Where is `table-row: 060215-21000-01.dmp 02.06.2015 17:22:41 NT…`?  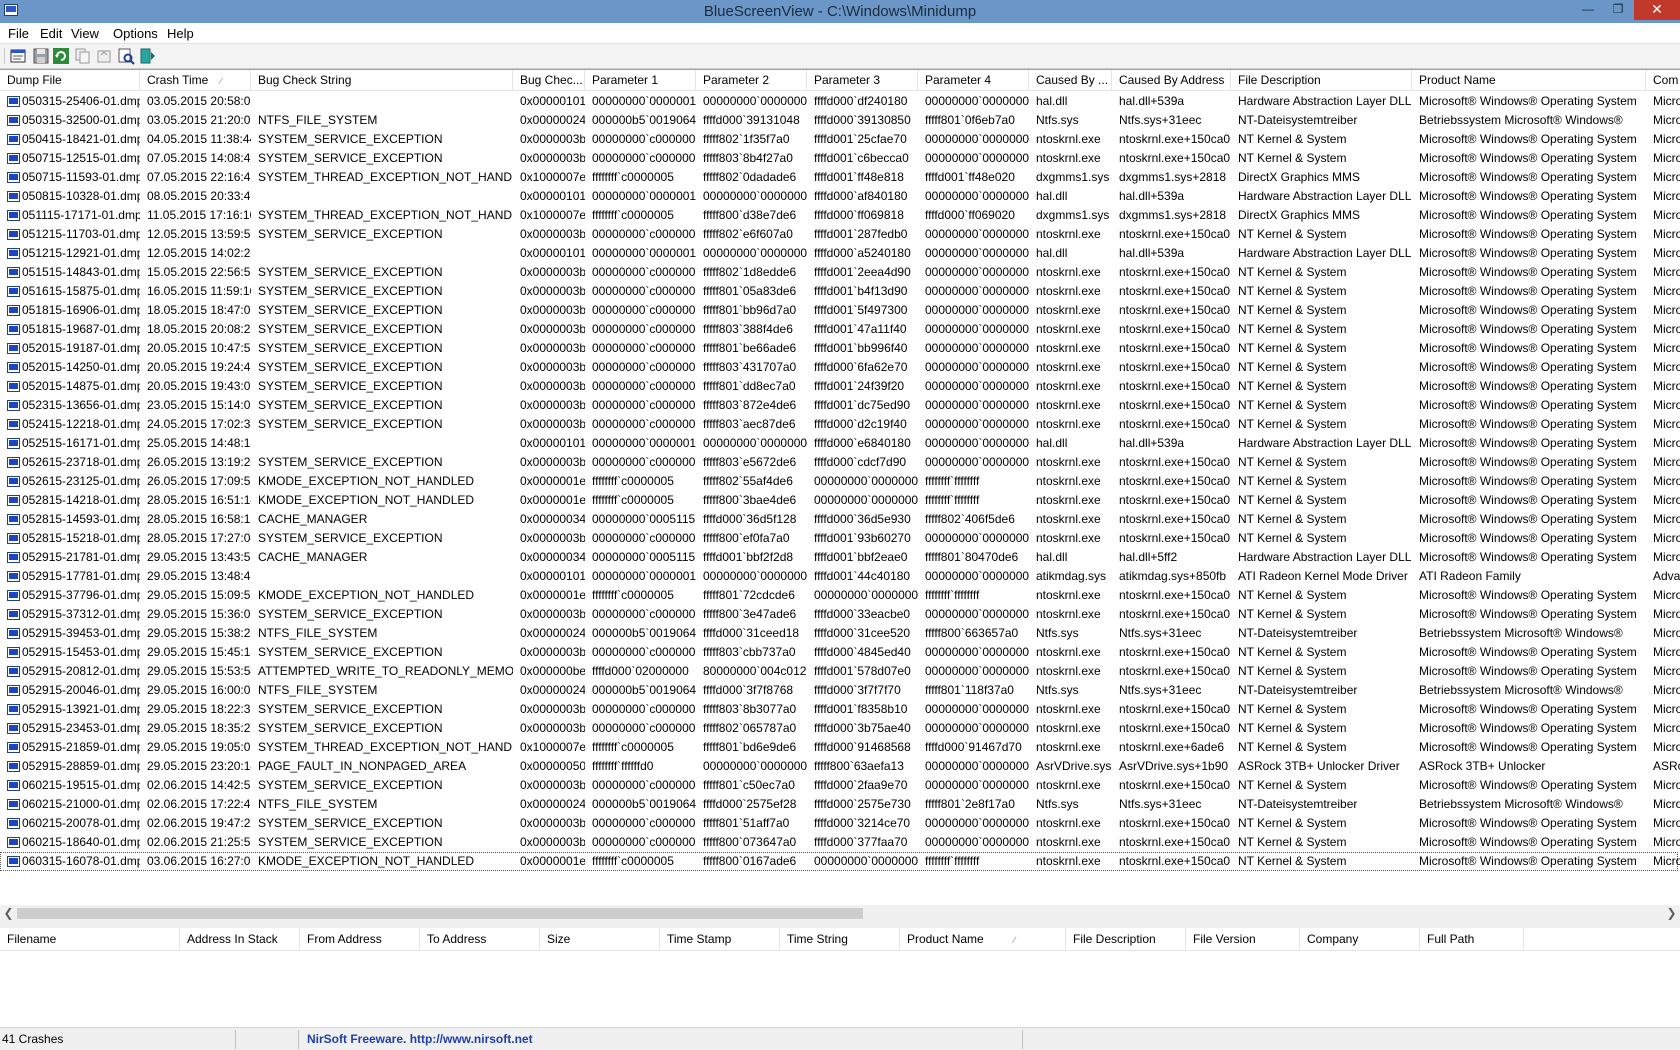
table-row: 060215-21000-01.dmp 02.06.2015 17:22:41 NT… is located at coordinates (840, 804).